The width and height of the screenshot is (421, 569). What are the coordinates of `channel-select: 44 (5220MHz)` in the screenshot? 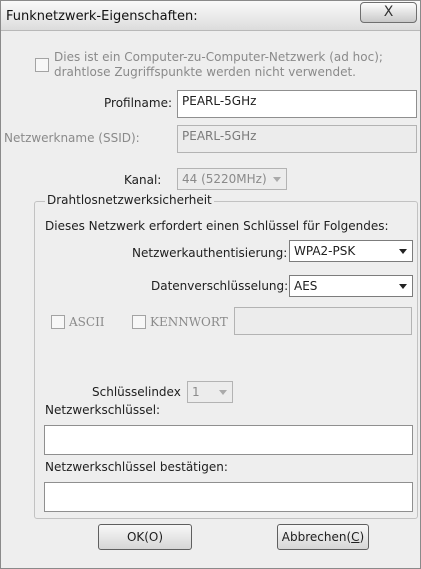 It's located at (232, 179).